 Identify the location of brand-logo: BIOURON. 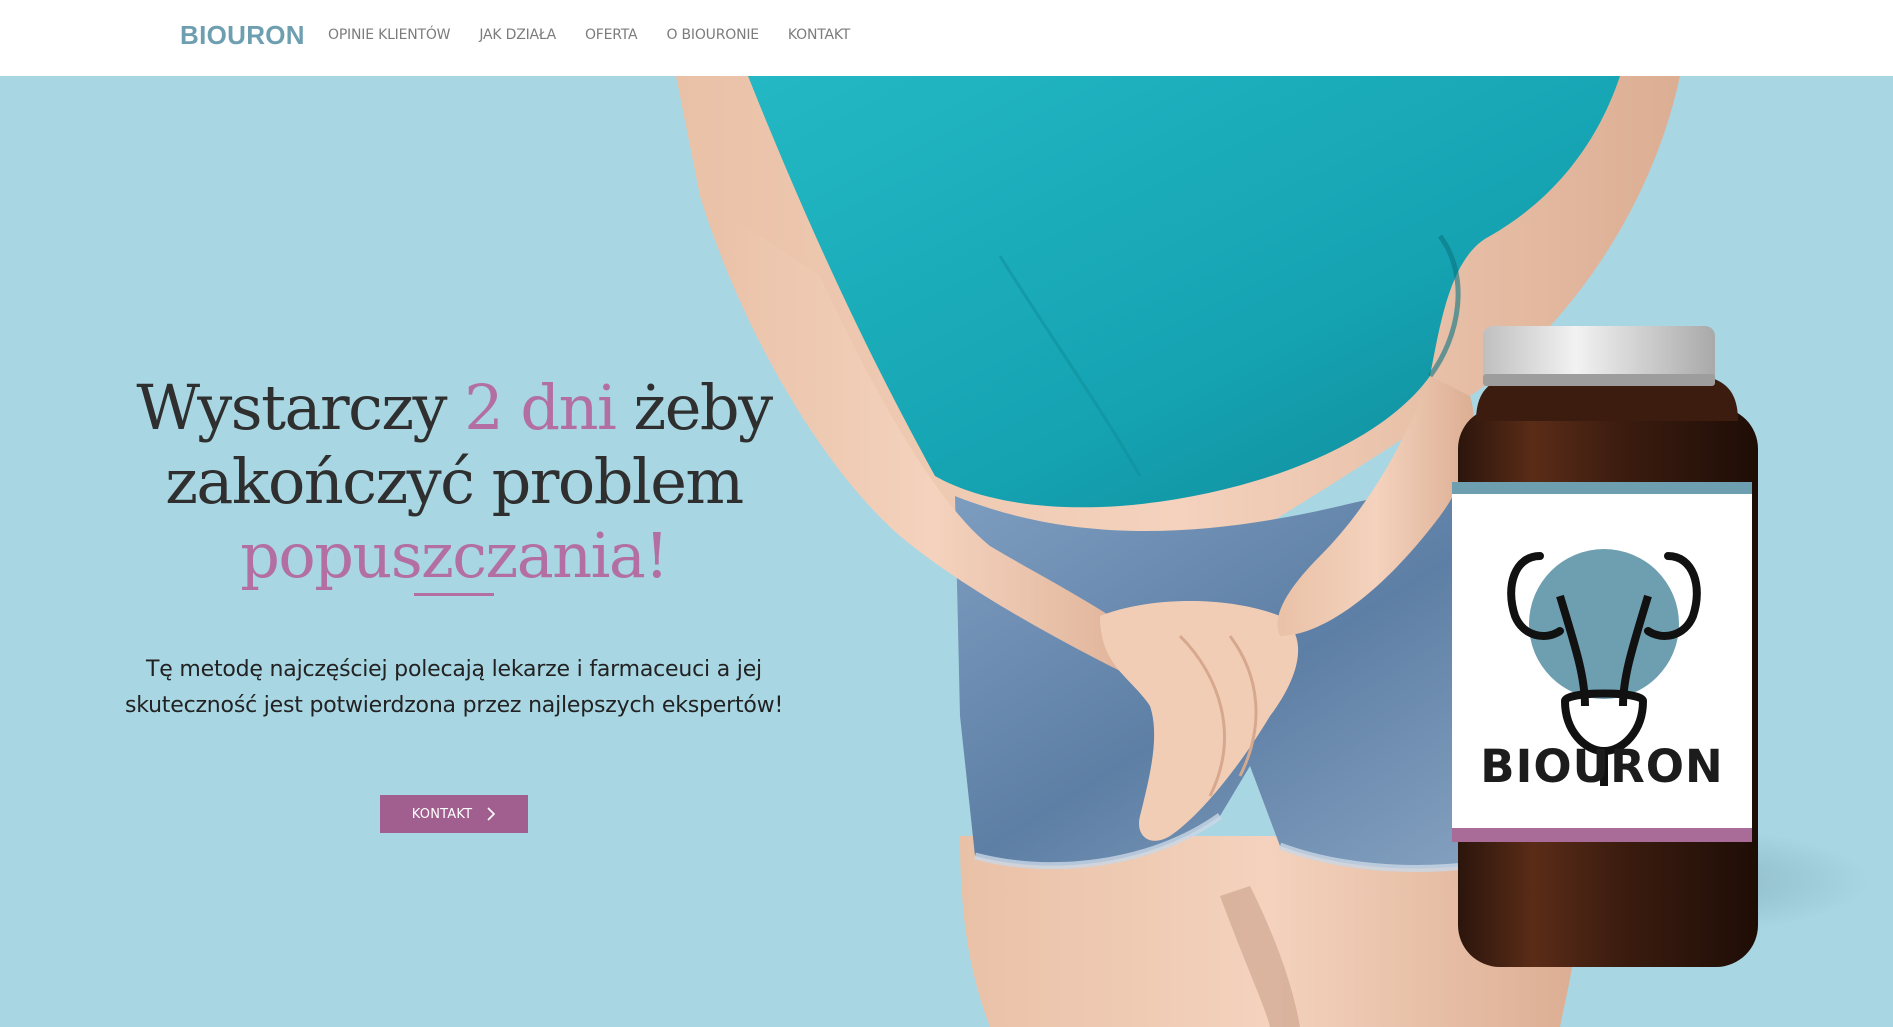
(242, 35).